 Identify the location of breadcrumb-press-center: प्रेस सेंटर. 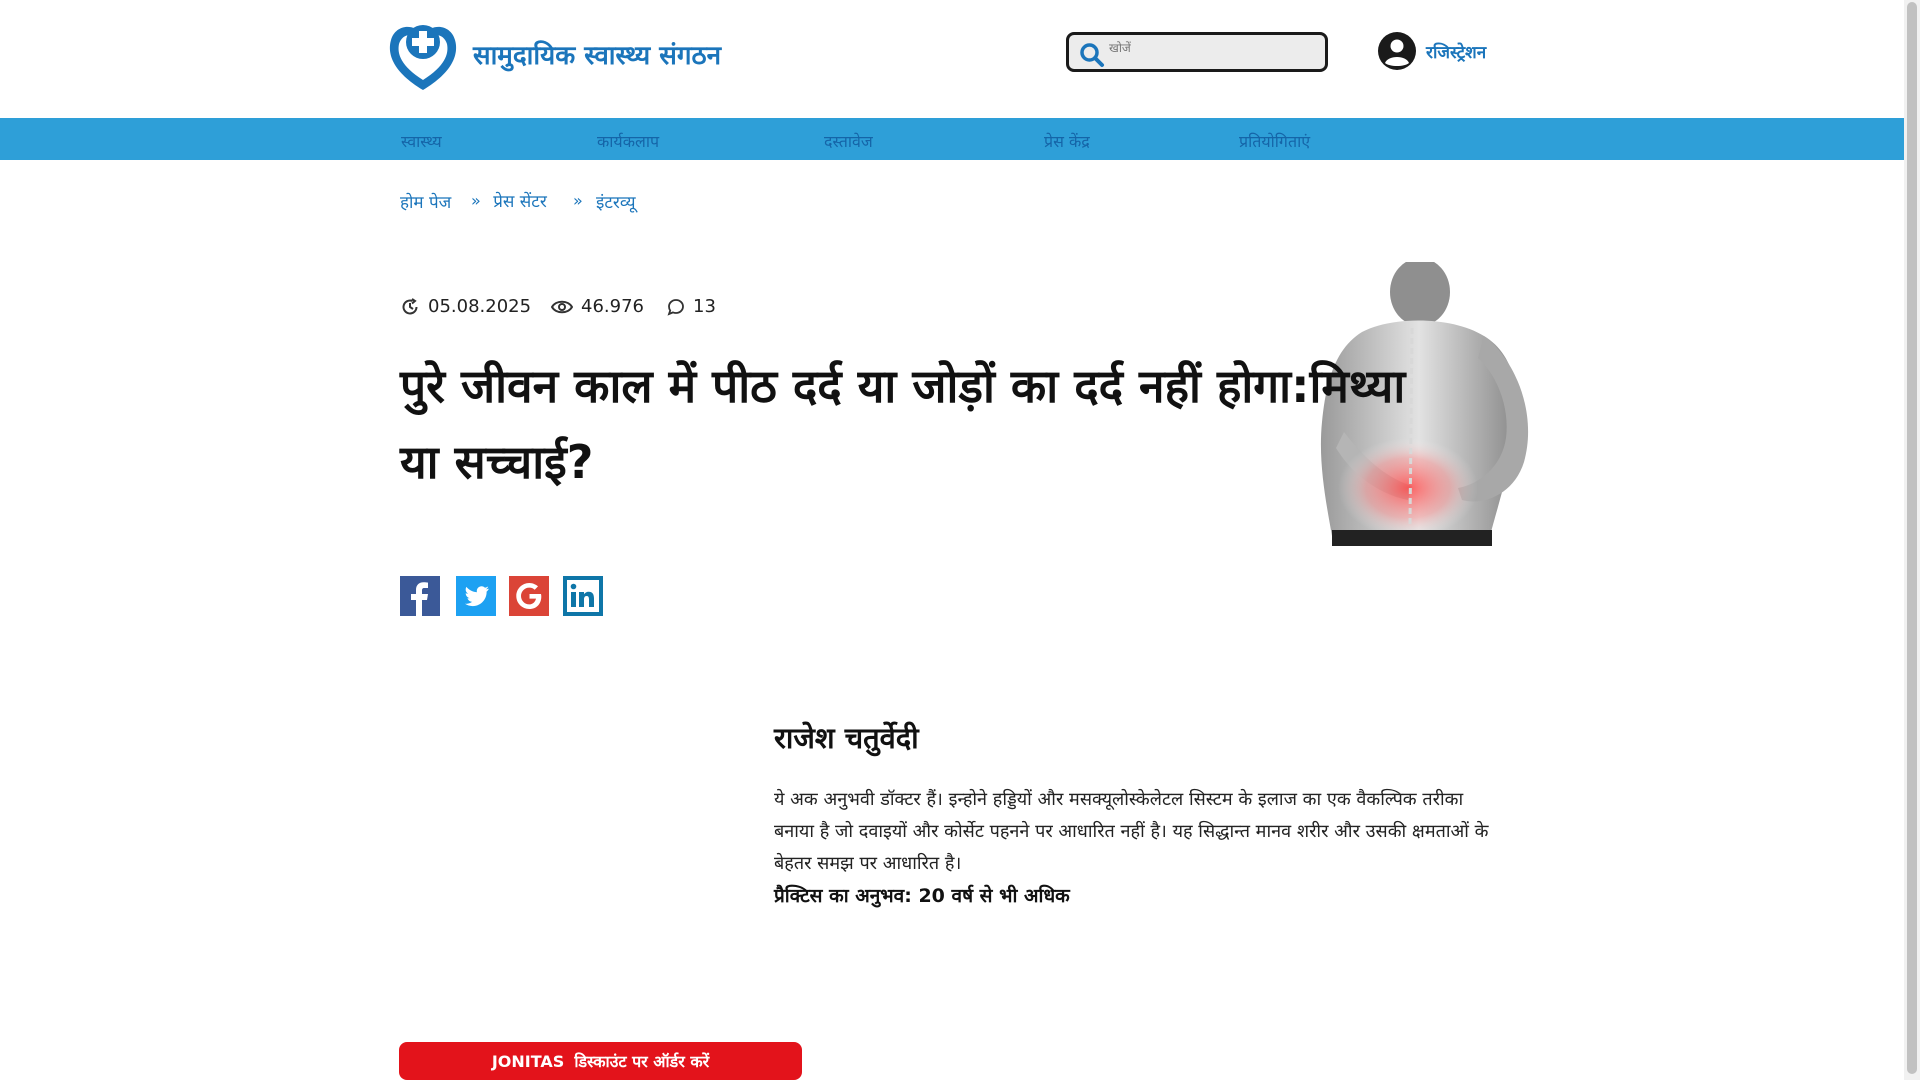
(520, 202).